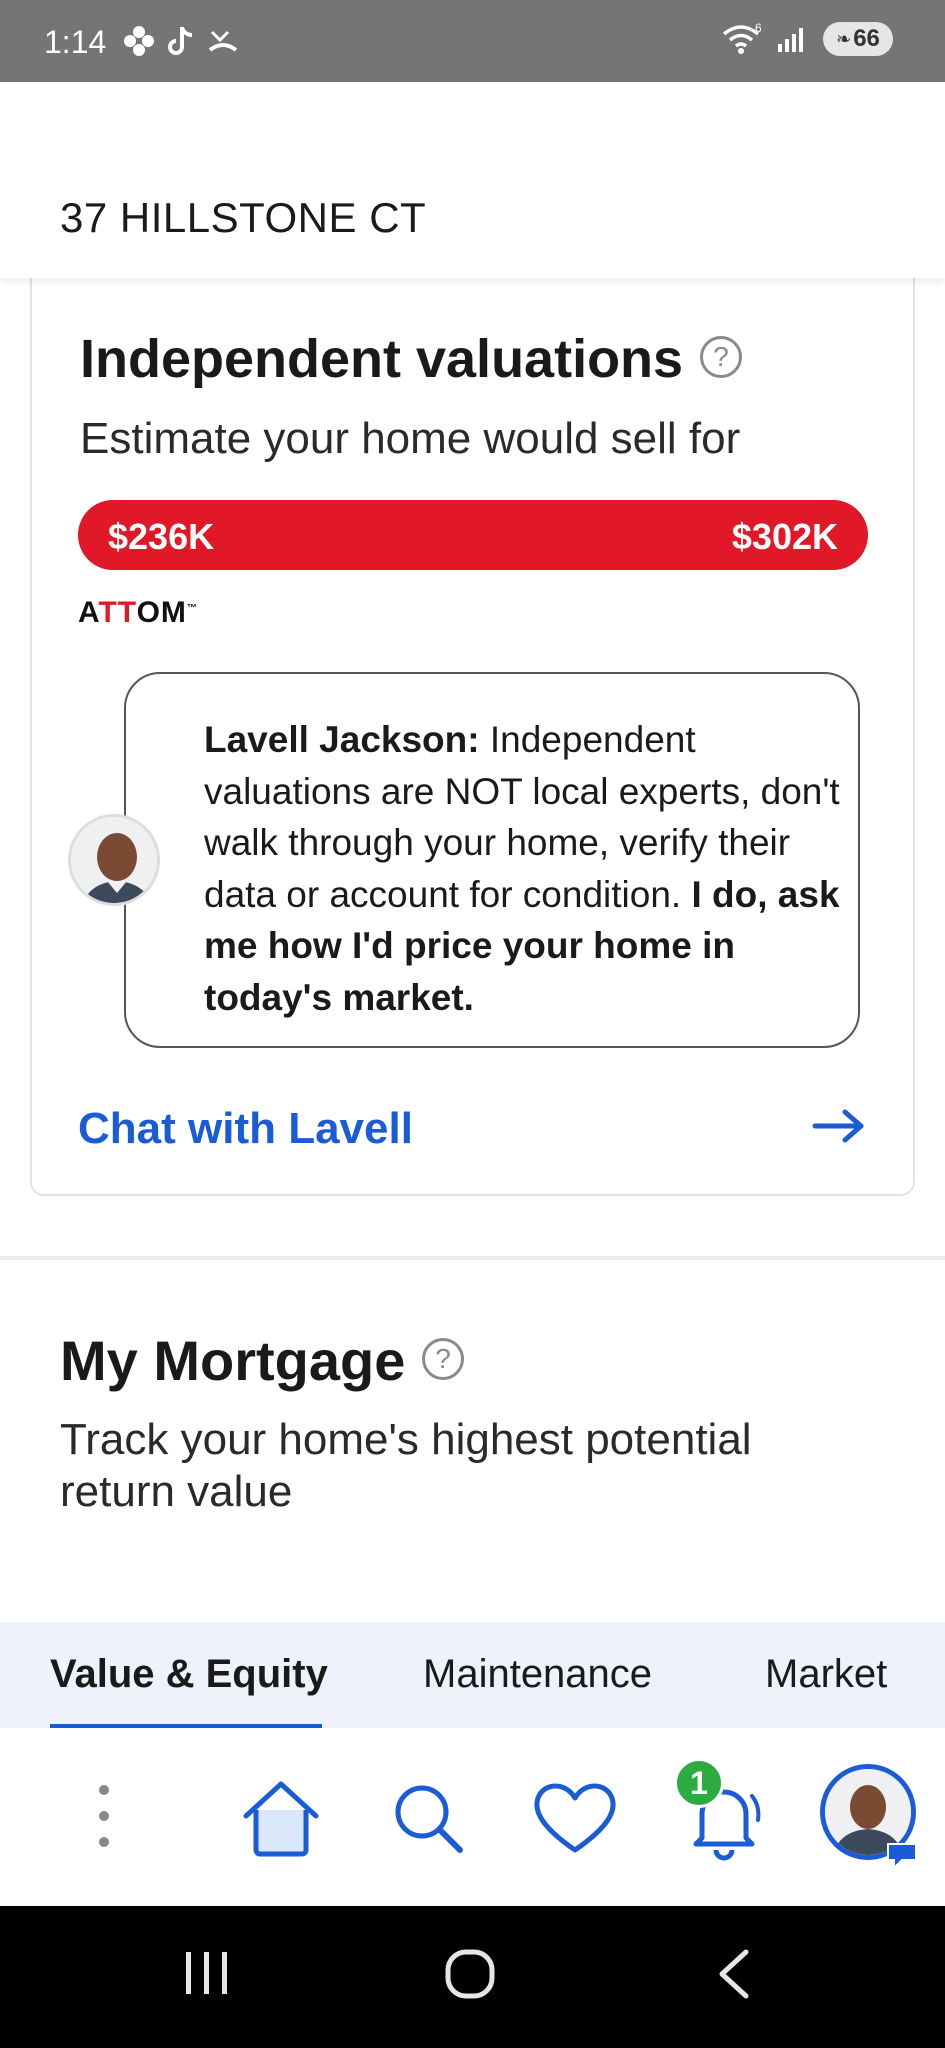 Image resolution: width=945 pixels, height=2048 pixels. What do you see at coordinates (161, 536) in the screenshot?
I see `range-low-value: $236K` at bounding box center [161, 536].